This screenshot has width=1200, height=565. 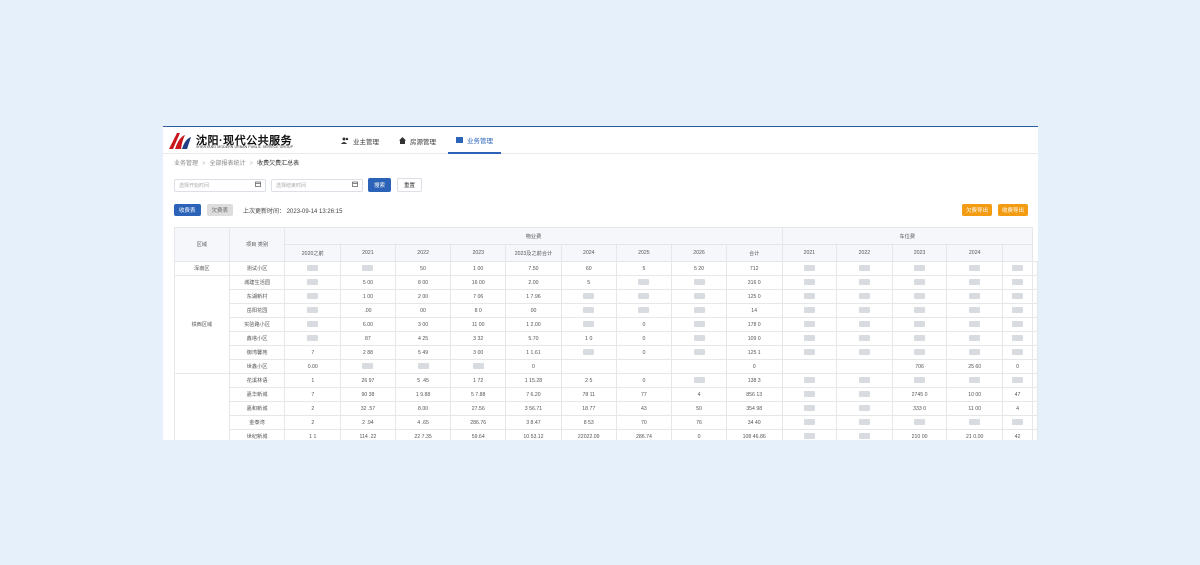 I want to click on breadcrumb-item: 全部报表统计, so click(x=228, y=164).